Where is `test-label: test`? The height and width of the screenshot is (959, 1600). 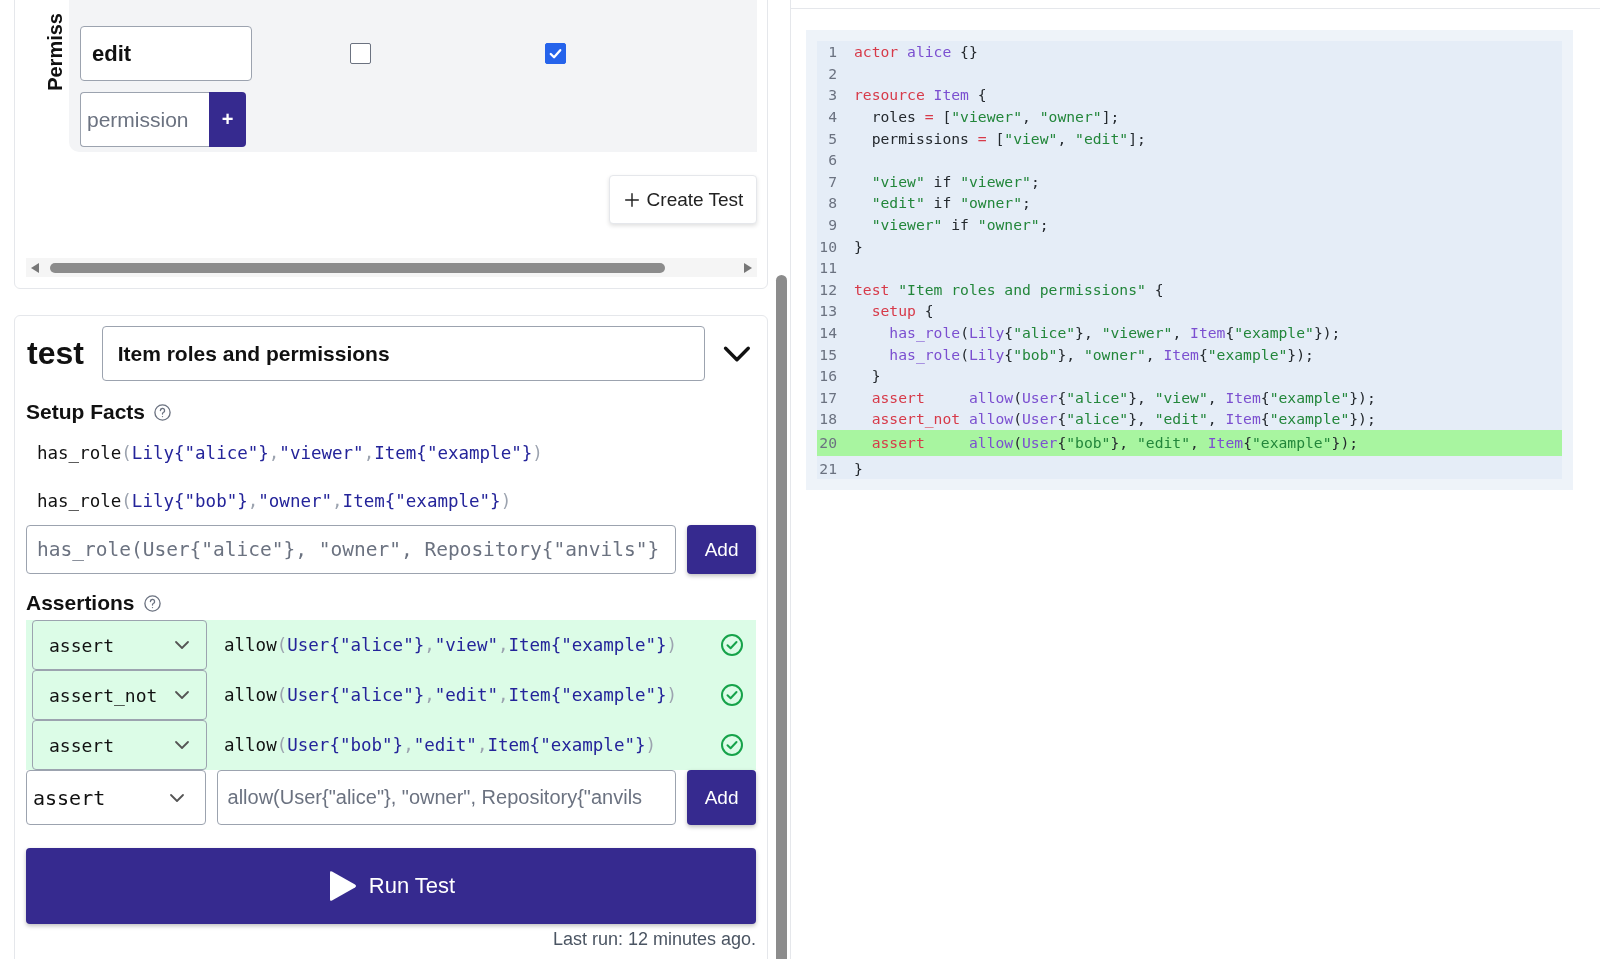
test-label: test is located at coordinates (55, 353).